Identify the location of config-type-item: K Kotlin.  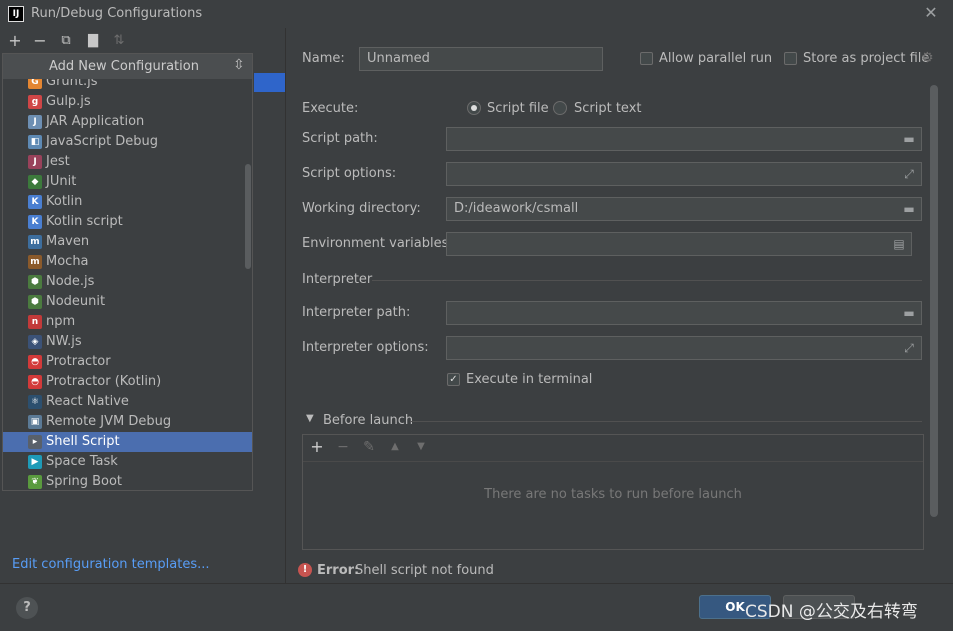
(127, 202).